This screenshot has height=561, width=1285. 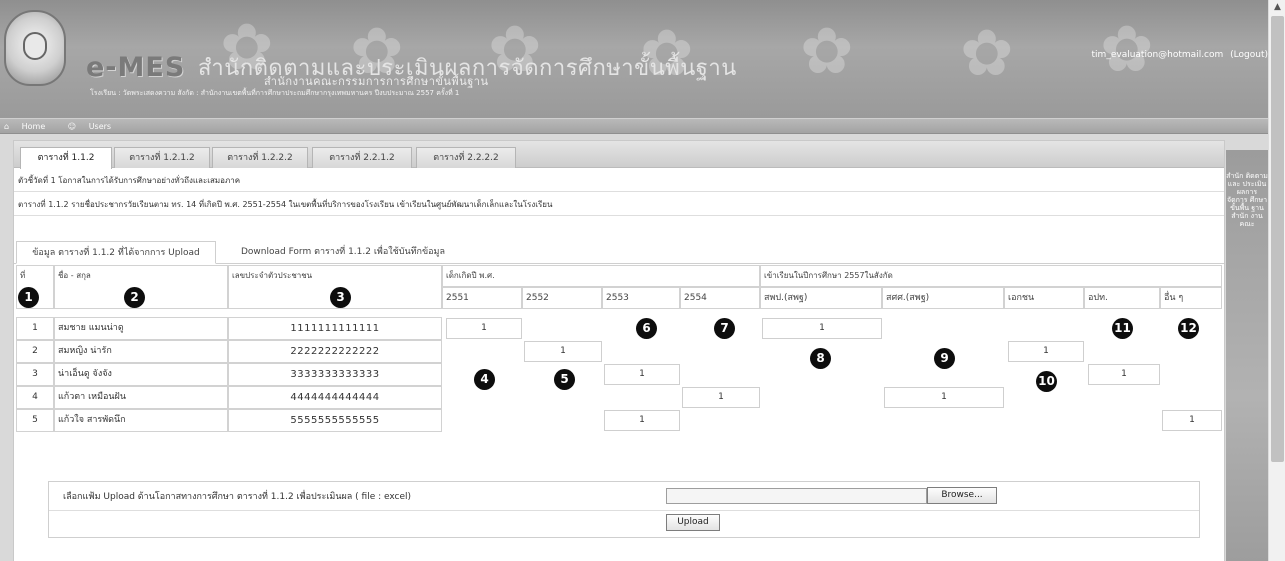 What do you see at coordinates (35, 374) in the screenshot?
I see `row-number: 3` at bounding box center [35, 374].